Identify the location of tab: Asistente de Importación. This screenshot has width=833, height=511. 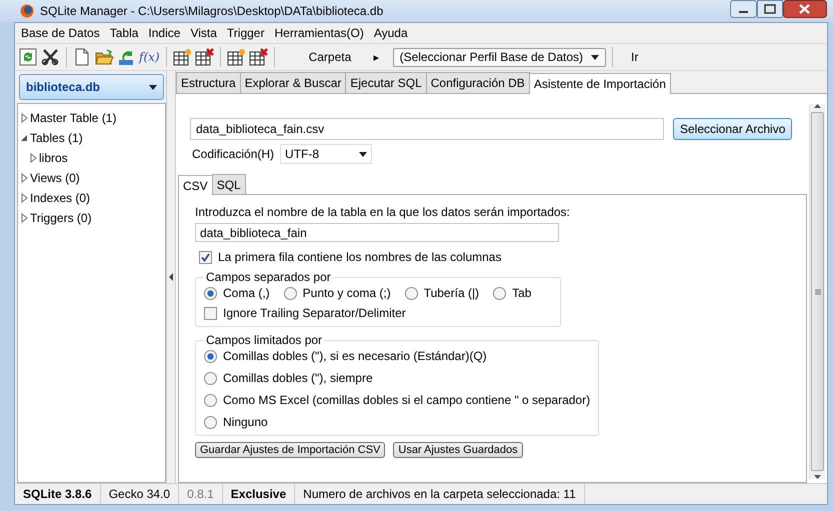
(599, 83).